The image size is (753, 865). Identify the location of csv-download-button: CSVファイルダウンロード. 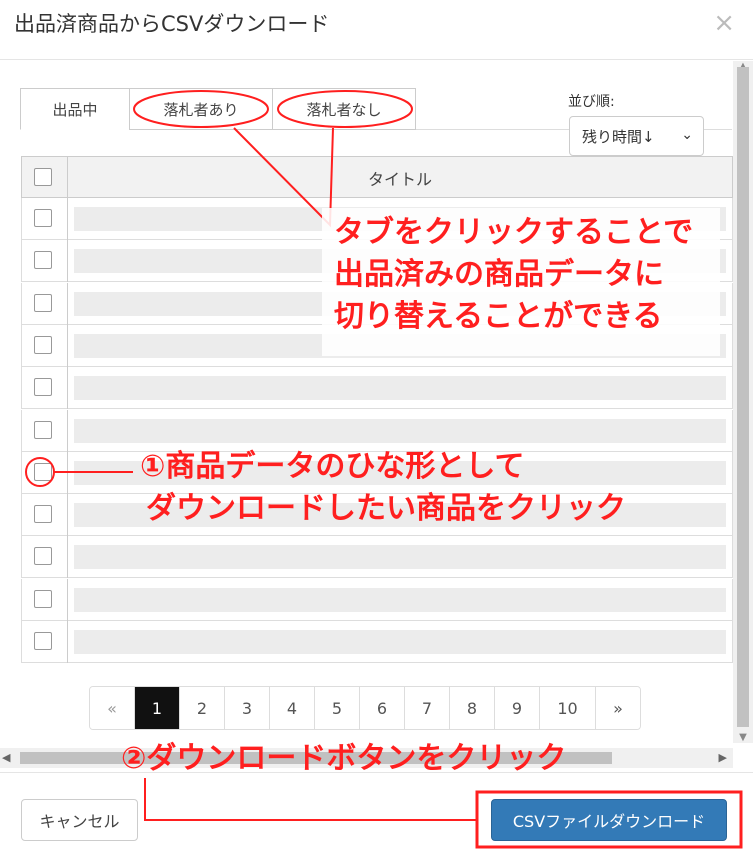
(609, 820).